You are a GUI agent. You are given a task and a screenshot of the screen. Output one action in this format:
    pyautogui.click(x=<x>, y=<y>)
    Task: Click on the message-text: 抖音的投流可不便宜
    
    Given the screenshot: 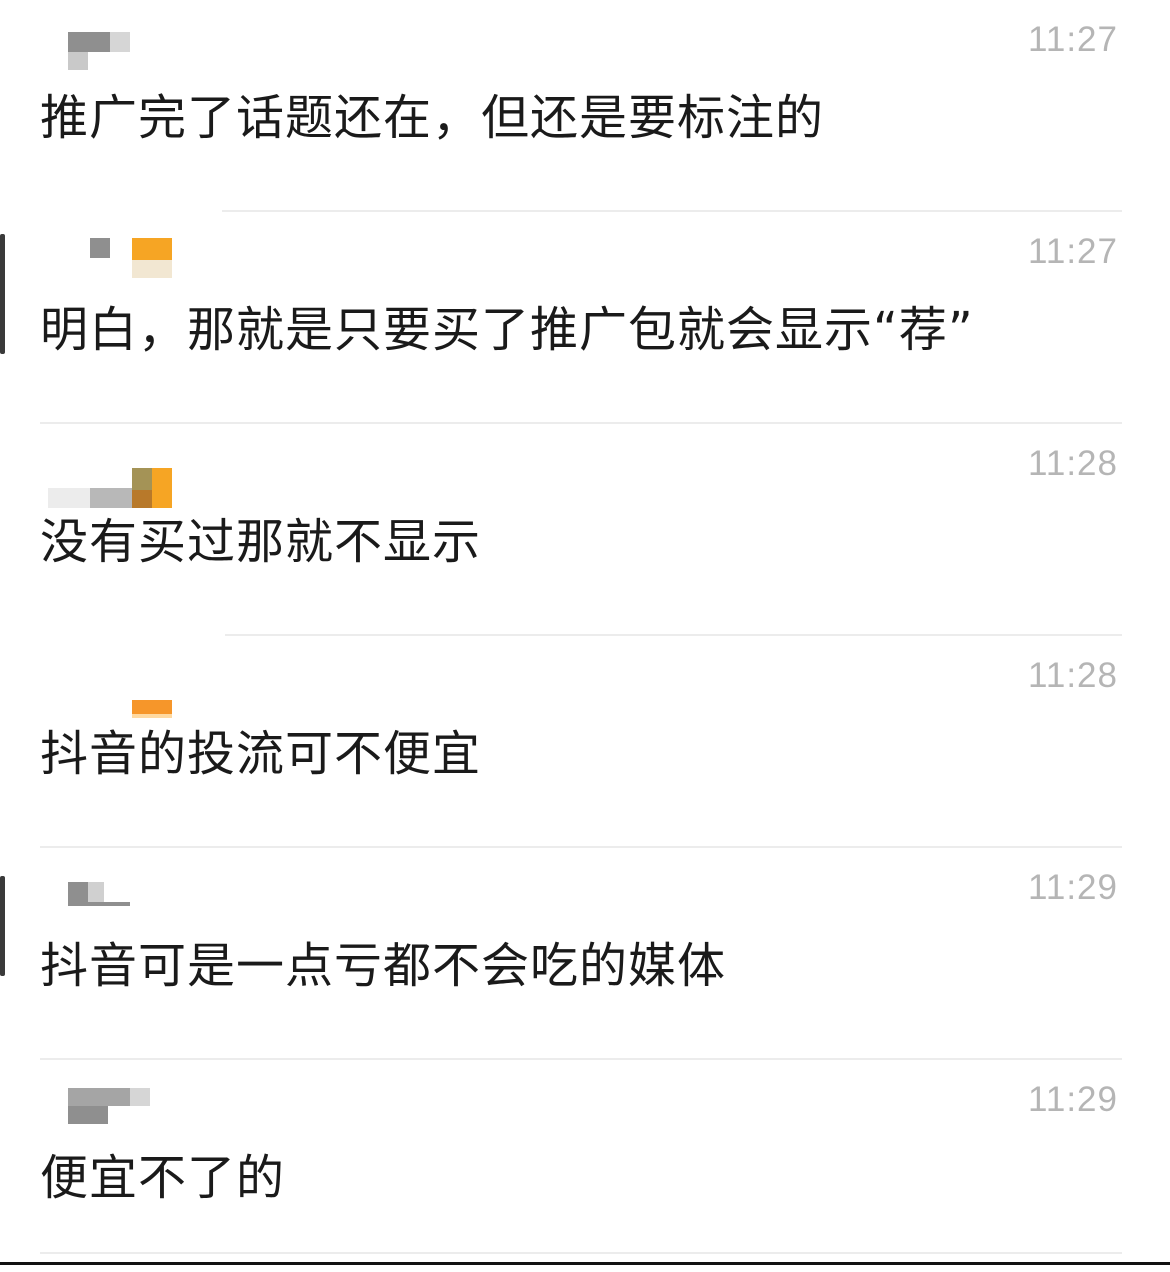 What is the action you would take?
    pyautogui.click(x=261, y=754)
    